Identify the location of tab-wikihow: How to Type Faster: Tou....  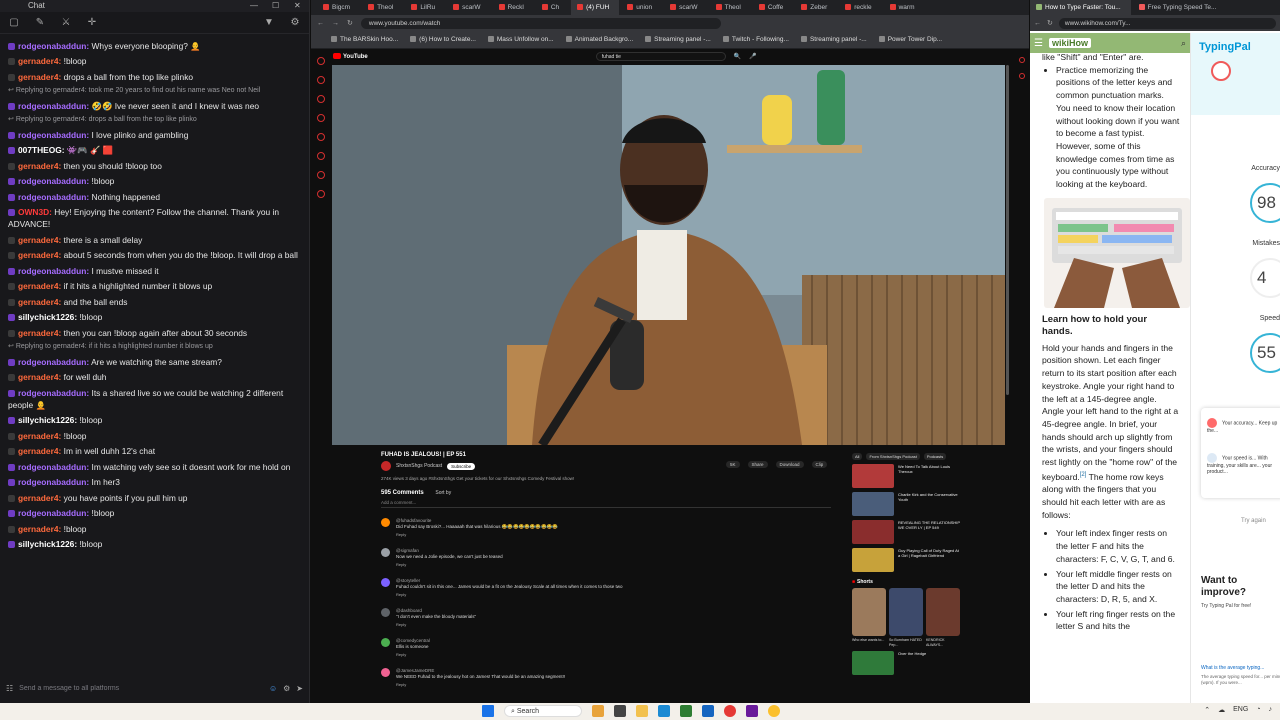
(1080, 7).